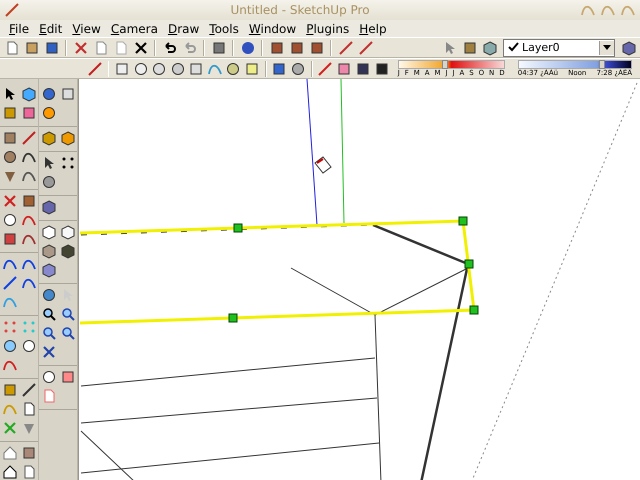 The width and height of the screenshot is (640, 480). What do you see at coordinates (373, 29) in the screenshot?
I see `menu-item: Help` at bounding box center [373, 29].